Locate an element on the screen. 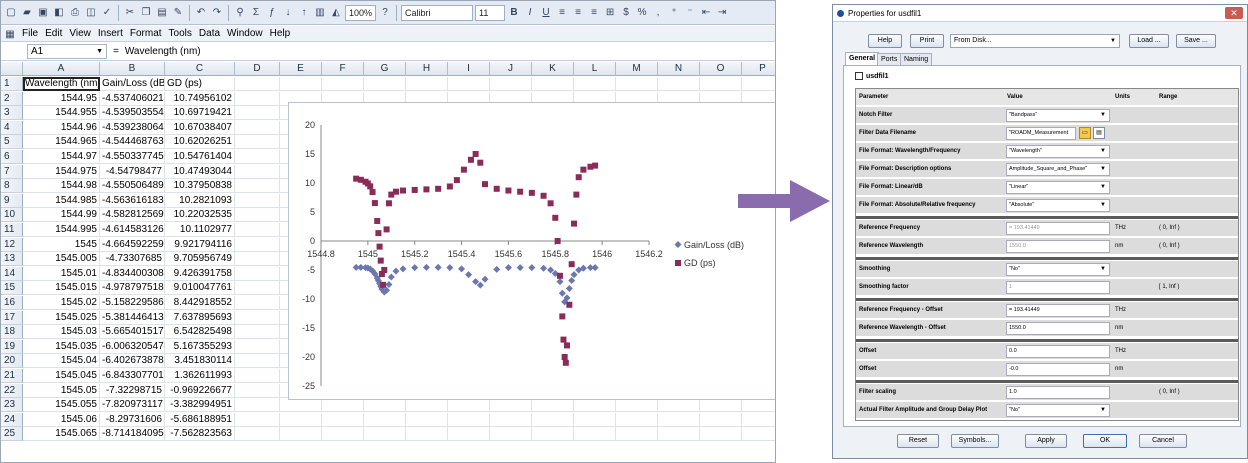  column-header-f: F is located at coordinates (343, 69).